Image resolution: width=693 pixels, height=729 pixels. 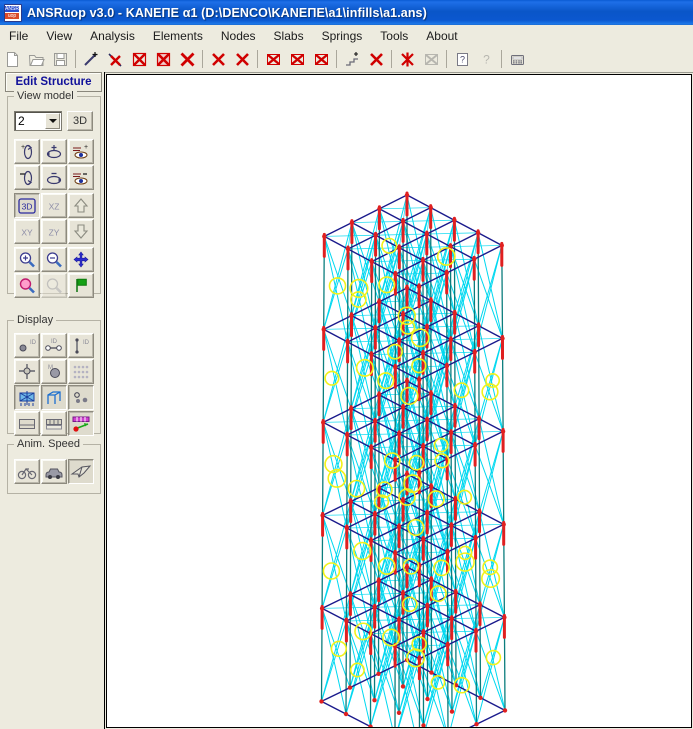 I want to click on svg-text: XZ, so click(x=54, y=206).